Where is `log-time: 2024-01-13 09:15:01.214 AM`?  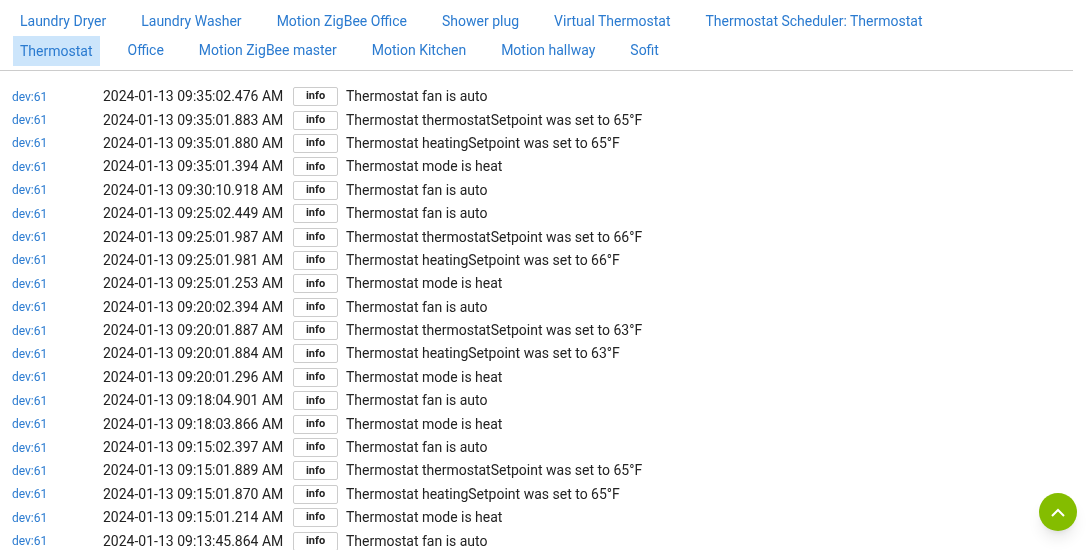 log-time: 2024-01-13 09:15:01.214 AM is located at coordinates (194, 518).